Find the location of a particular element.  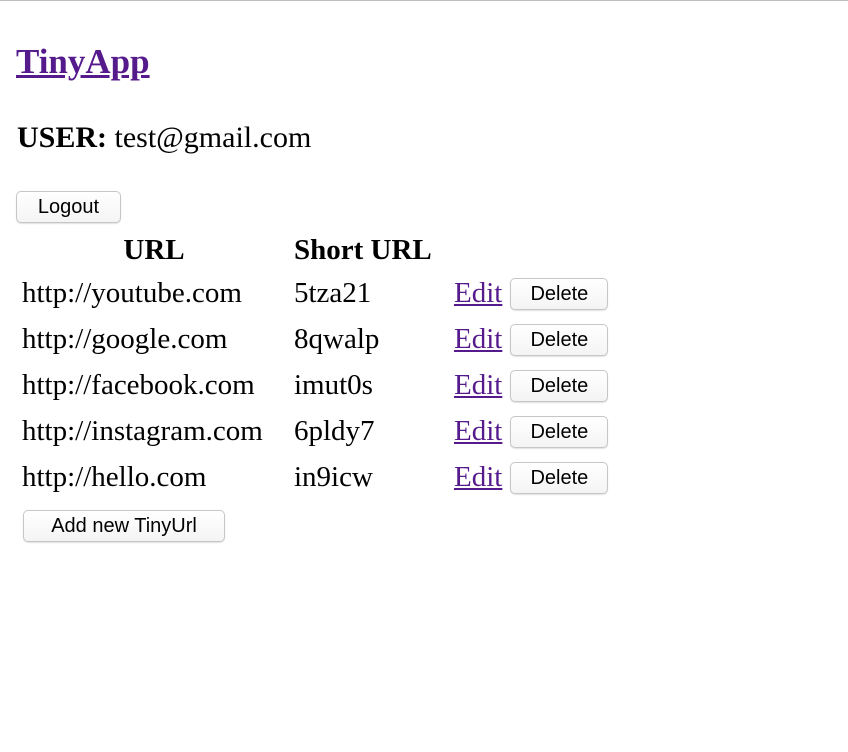

long-url-cell: http://youtube.com is located at coordinates (132, 292).